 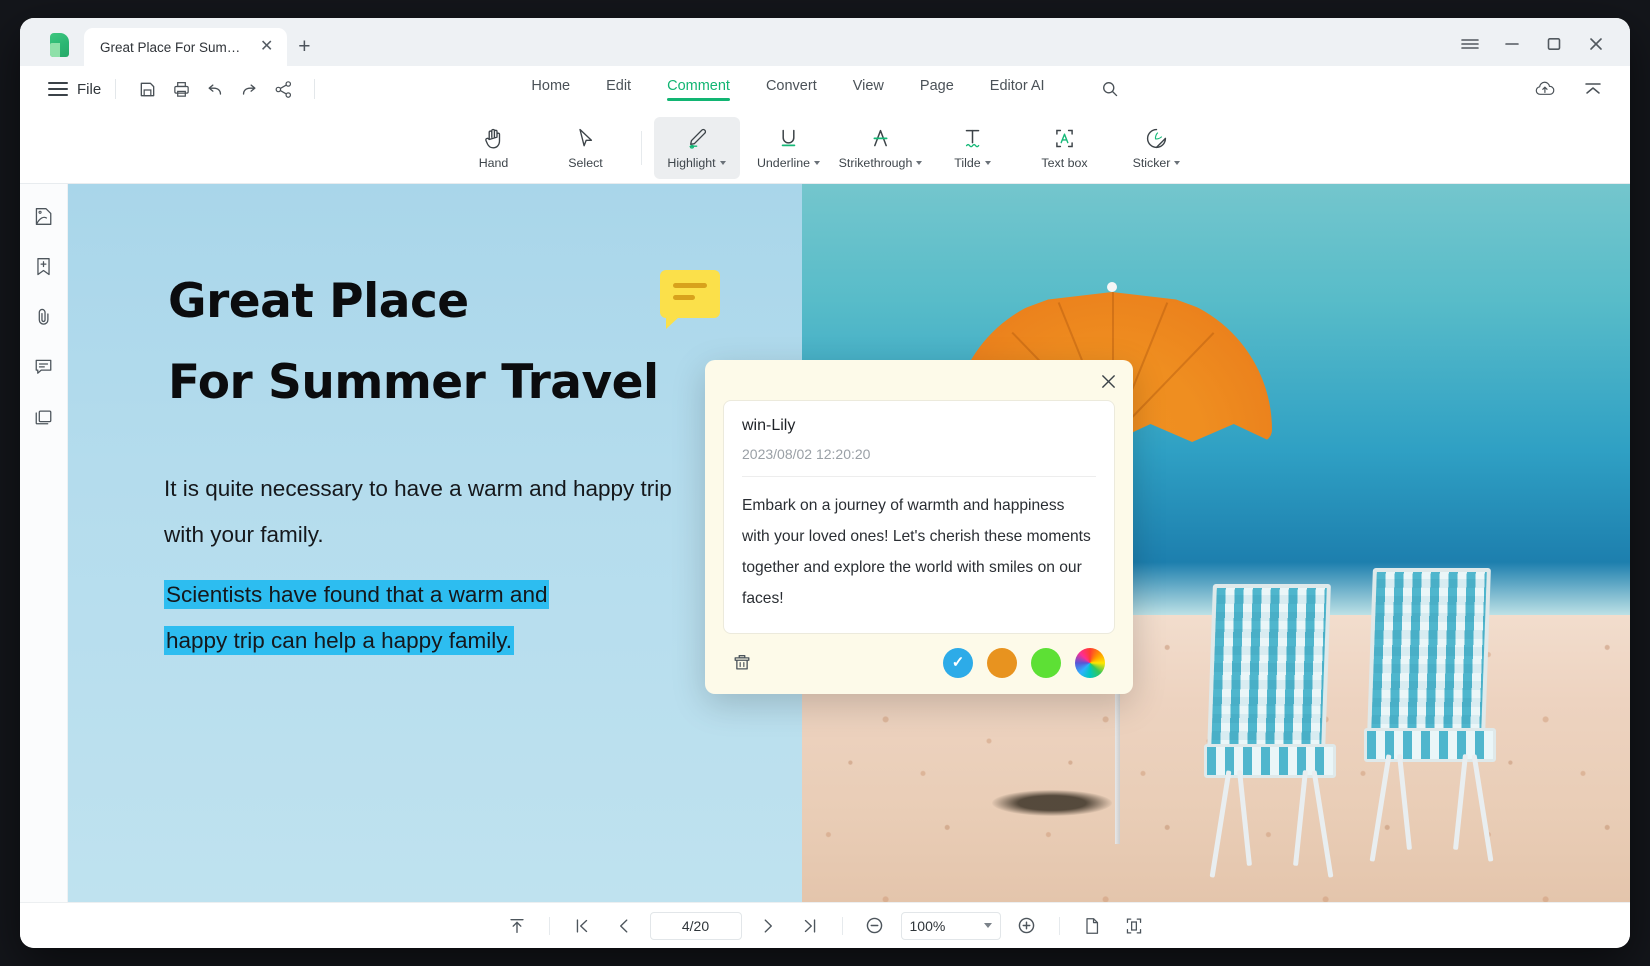 What do you see at coordinates (44, 366) in the screenshot?
I see `comment-list-icon` at bounding box center [44, 366].